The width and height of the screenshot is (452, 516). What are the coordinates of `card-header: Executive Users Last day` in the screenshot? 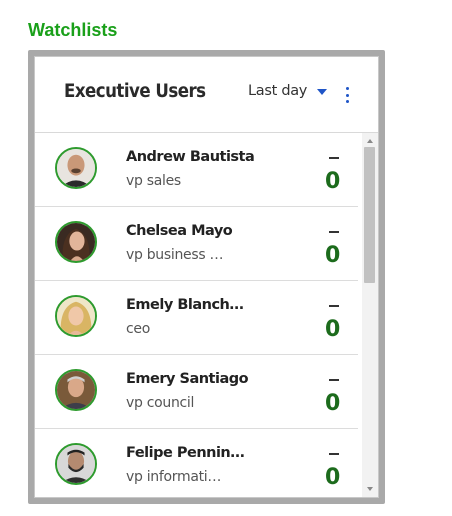 It's located at (206, 95).